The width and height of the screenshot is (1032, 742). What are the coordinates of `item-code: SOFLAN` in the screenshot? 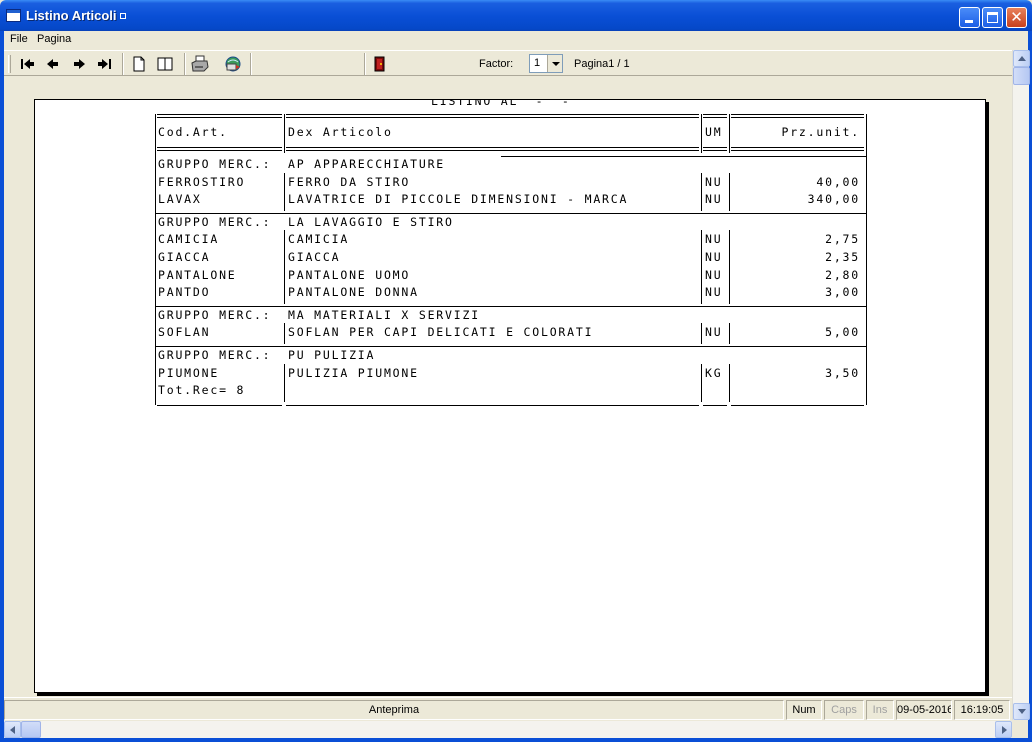 It's located at (184, 332).